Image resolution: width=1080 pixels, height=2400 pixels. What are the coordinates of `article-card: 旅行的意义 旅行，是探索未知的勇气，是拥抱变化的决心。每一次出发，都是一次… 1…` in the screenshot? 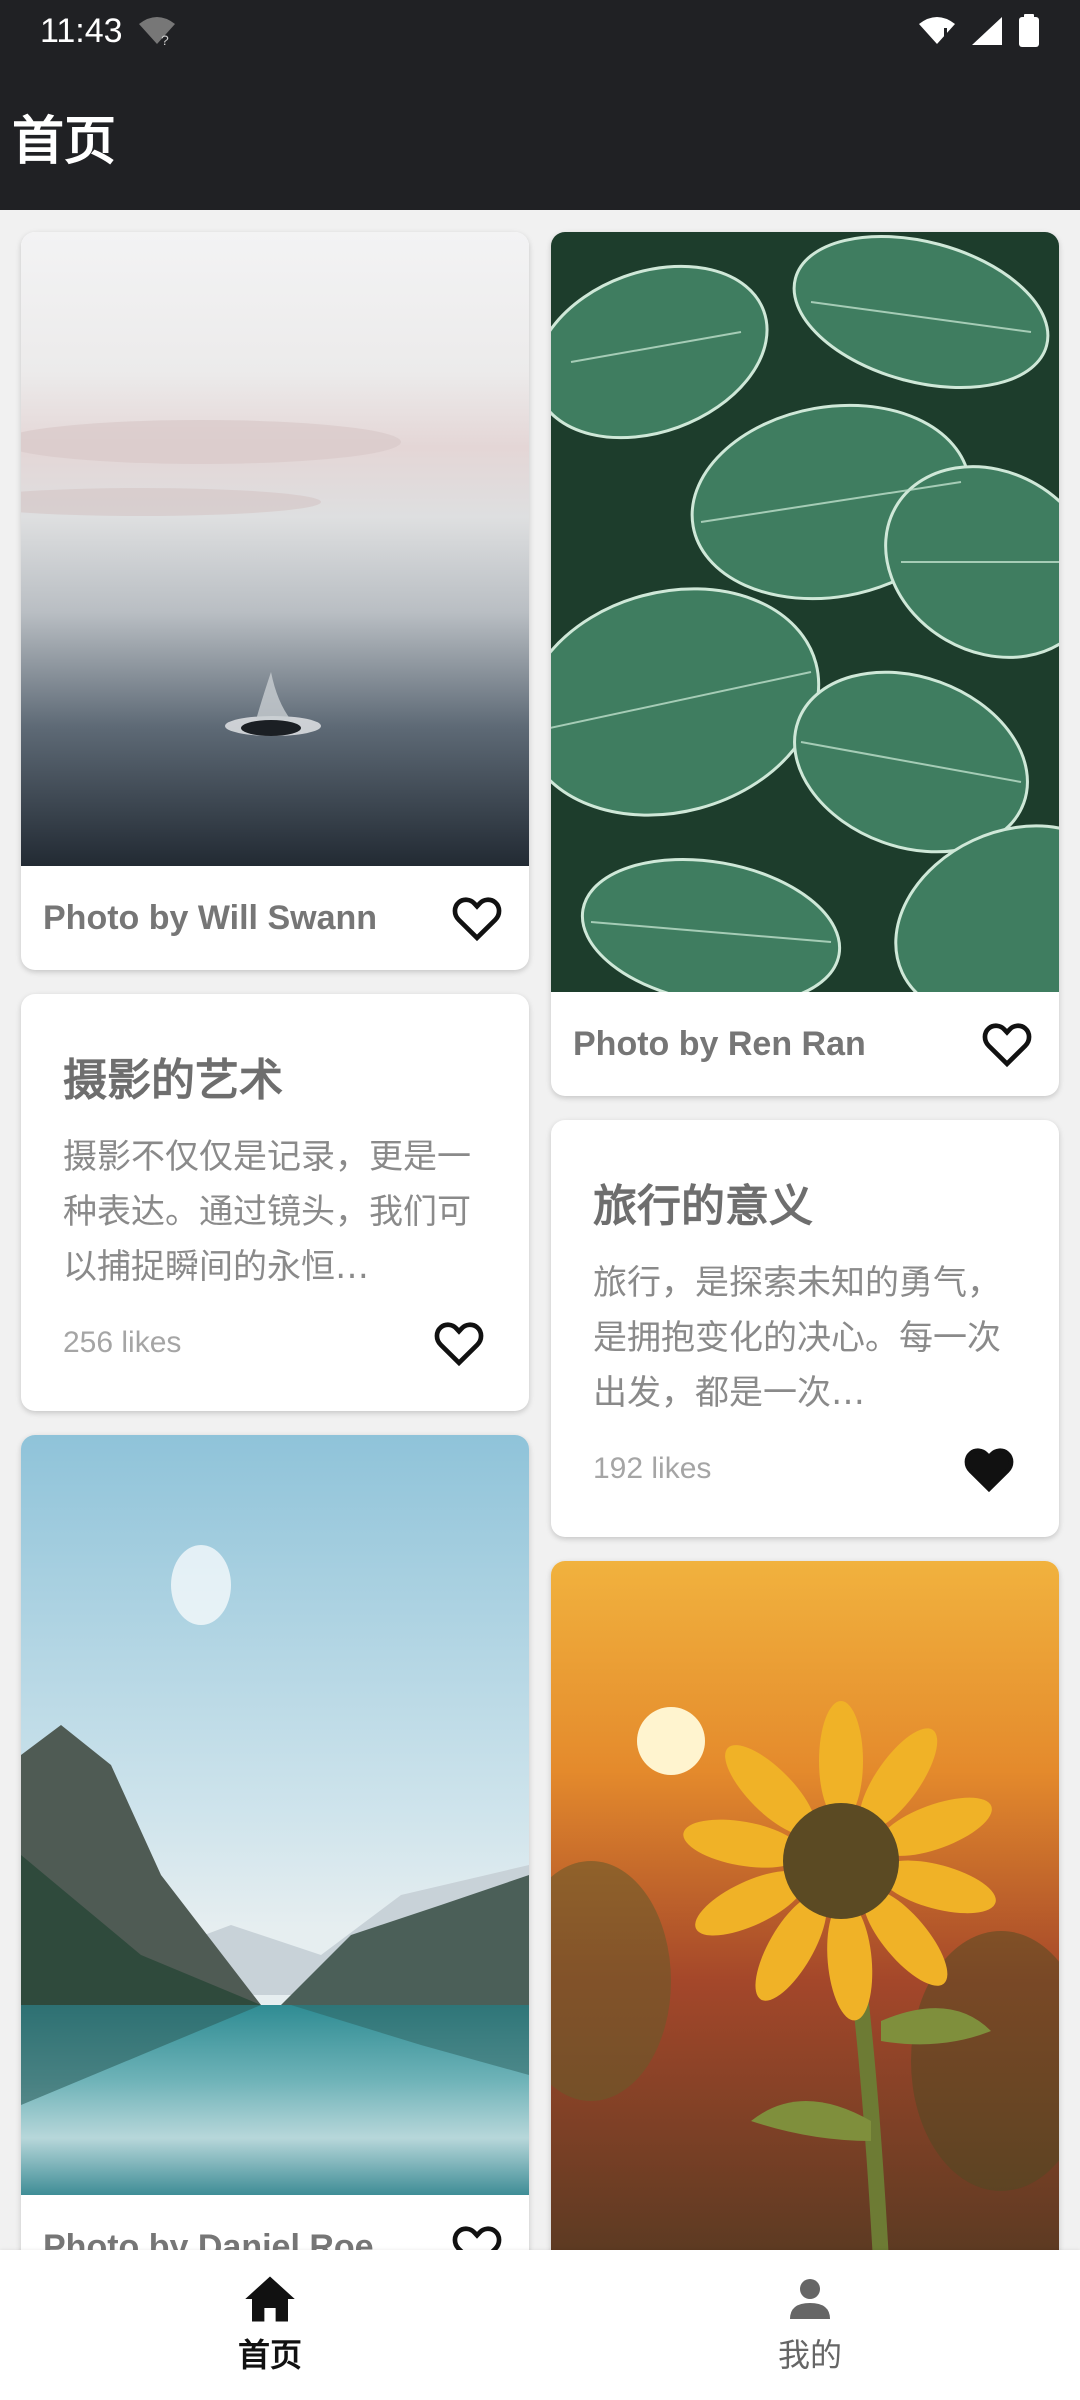 It's located at (805, 1328).